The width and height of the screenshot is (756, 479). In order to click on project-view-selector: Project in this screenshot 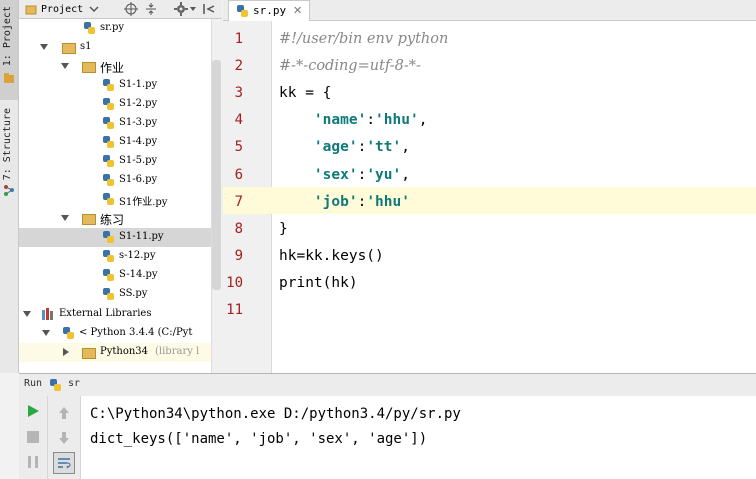, I will do `click(62, 9)`.